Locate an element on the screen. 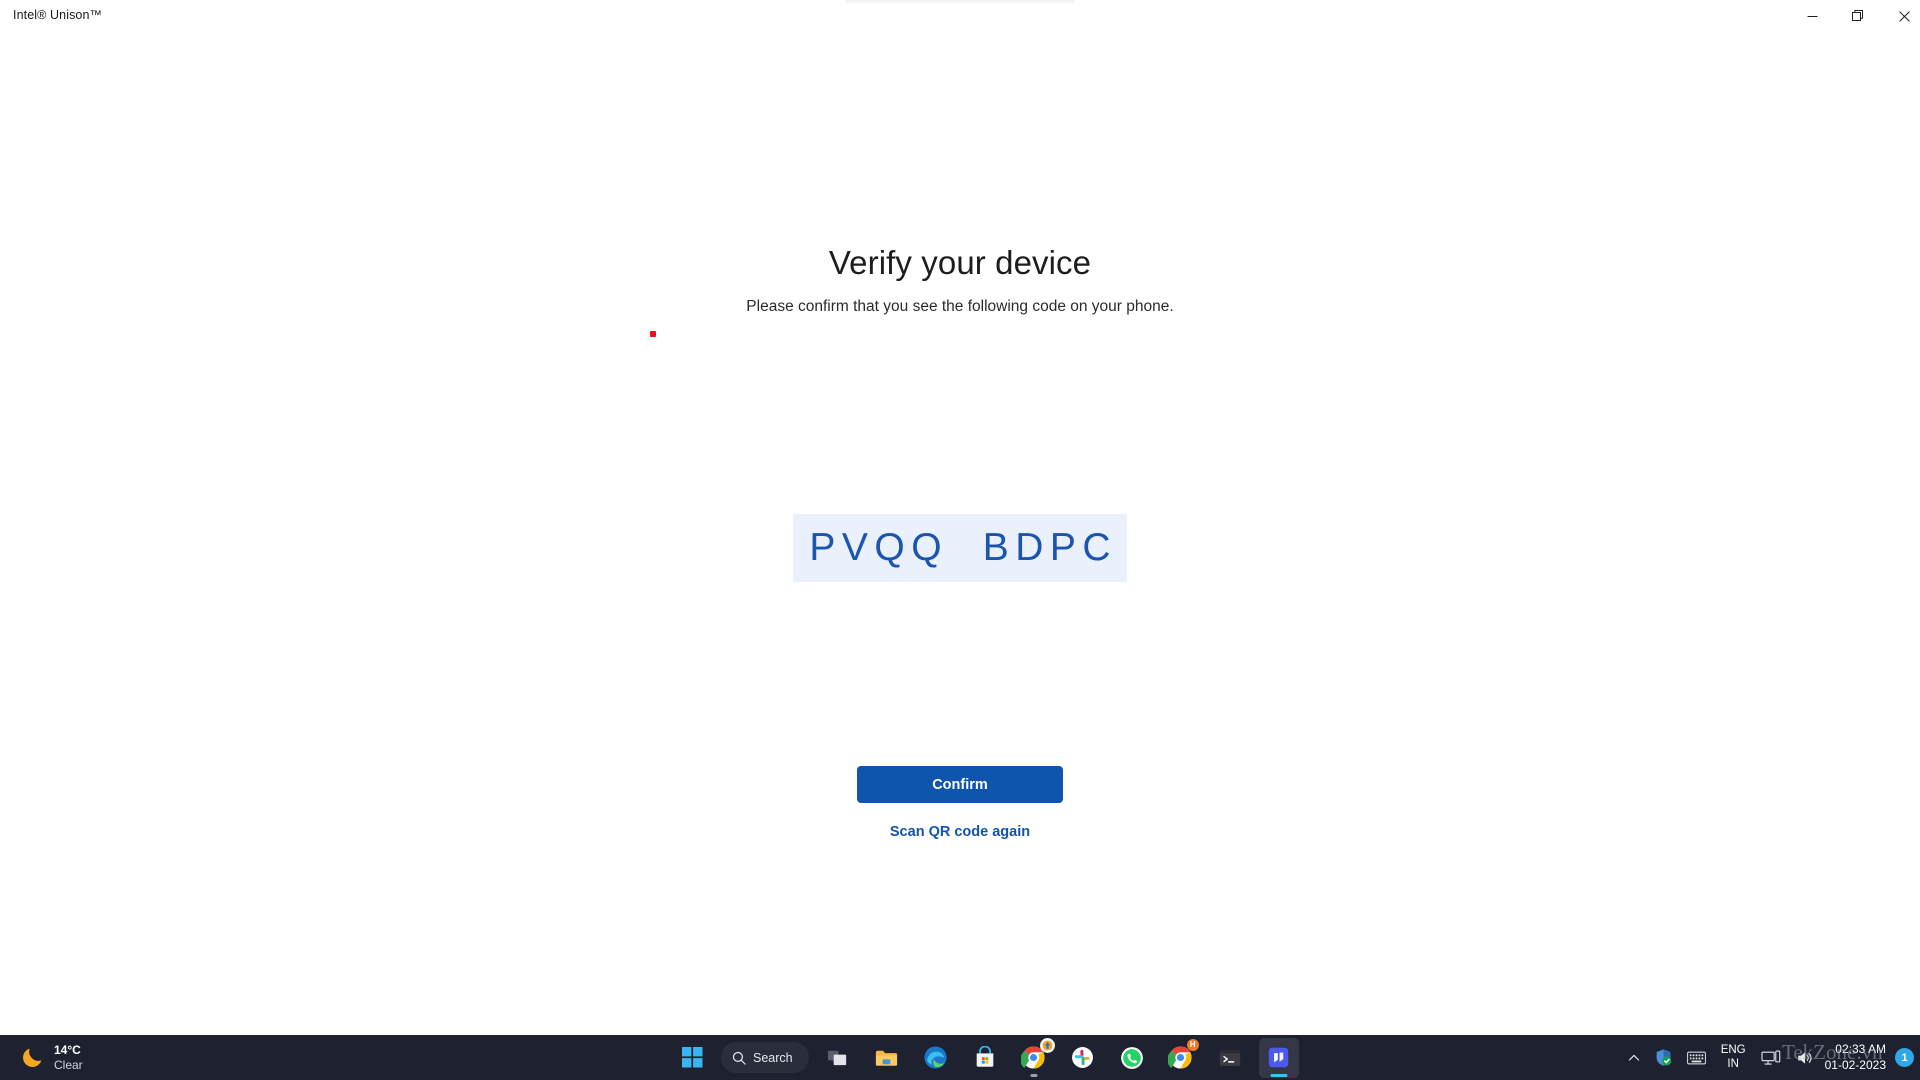 This screenshot has width=1920, height=1080. chevron-up-icon is located at coordinates (1633, 1057).